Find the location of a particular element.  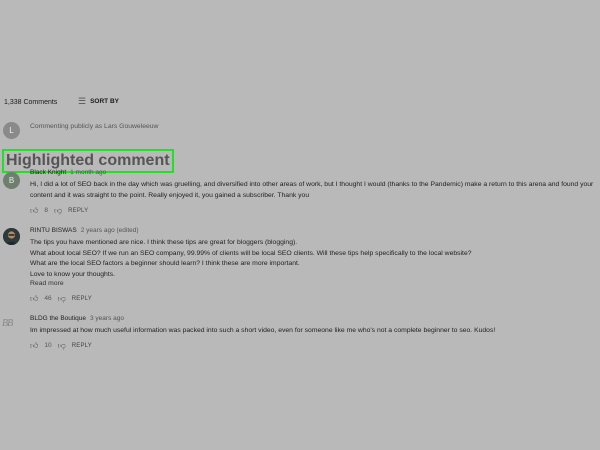

comment-header: RINTU BISWAS 2 years ago (edited) is located at coordinates (84, 230).